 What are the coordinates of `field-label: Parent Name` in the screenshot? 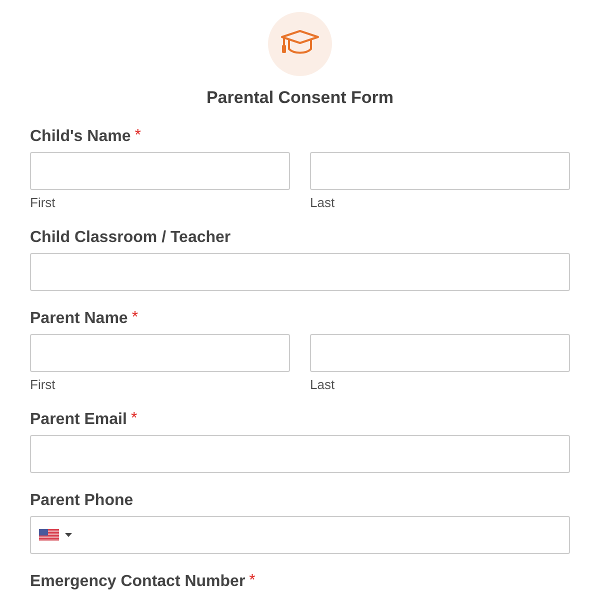 It's located at (79, 319).